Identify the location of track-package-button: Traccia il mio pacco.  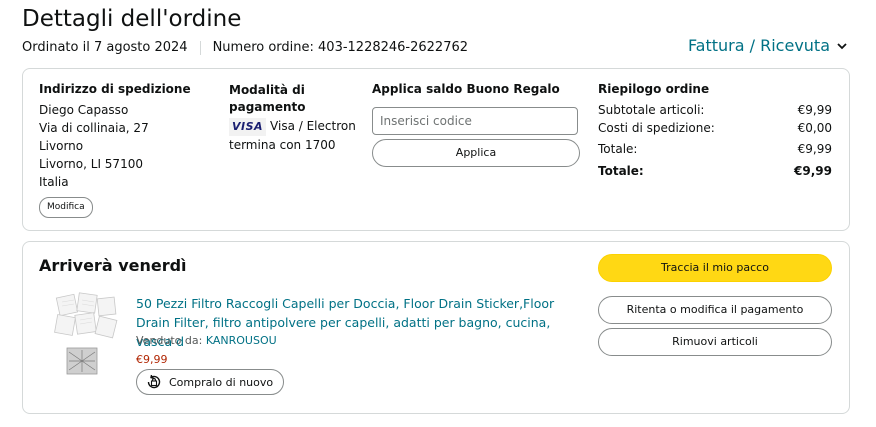
(715, 268).